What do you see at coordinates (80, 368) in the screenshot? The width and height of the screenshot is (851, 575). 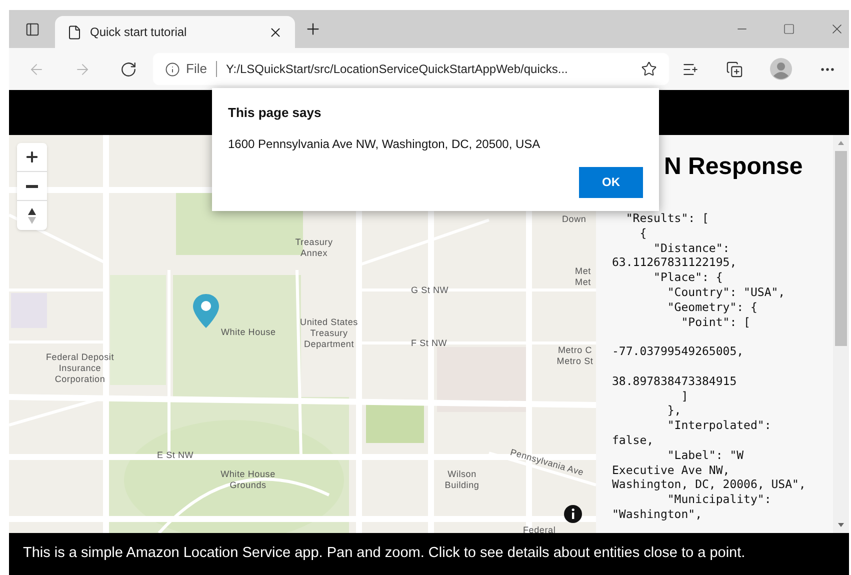 I see `map-label: Federal Deposit Insurance Corporation` at bounding box center [80, 368].